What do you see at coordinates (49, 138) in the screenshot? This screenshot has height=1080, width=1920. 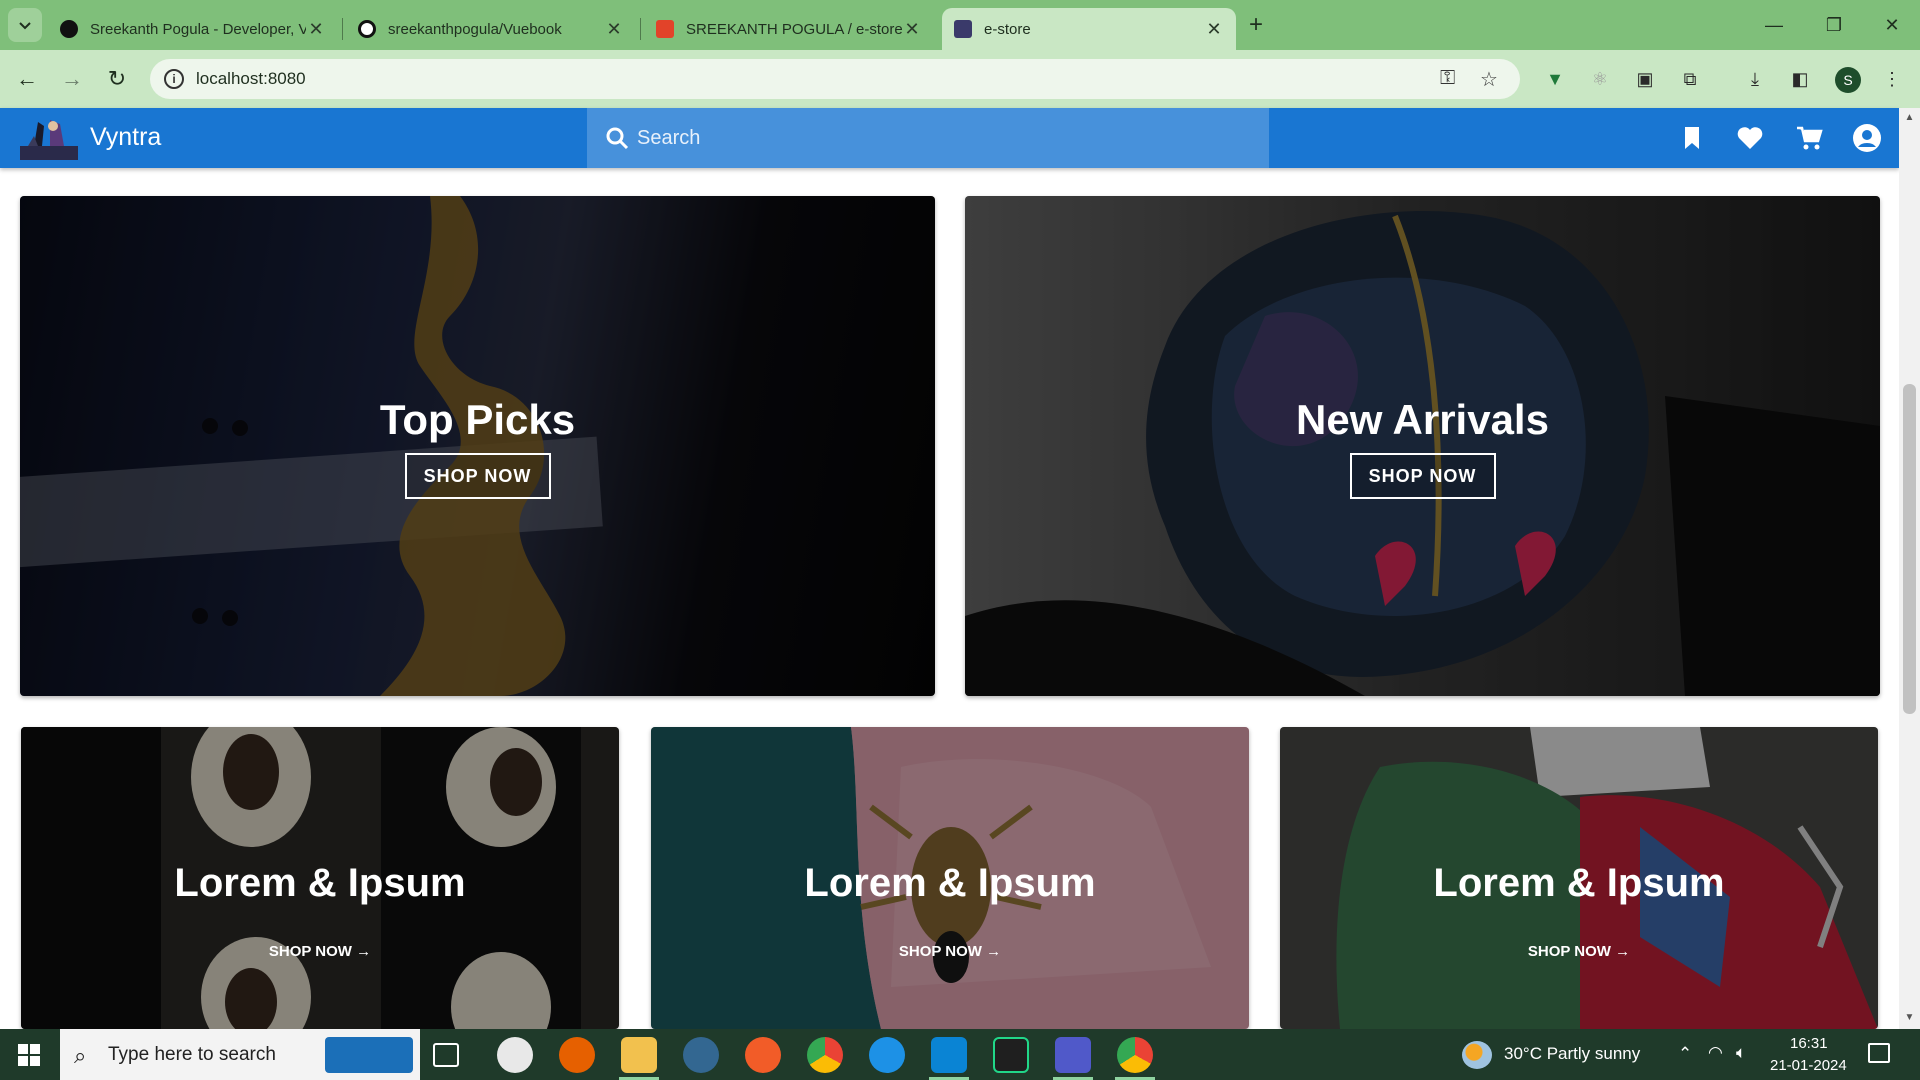 I see `brand-logo-icon` at bounding box center [49, 138].